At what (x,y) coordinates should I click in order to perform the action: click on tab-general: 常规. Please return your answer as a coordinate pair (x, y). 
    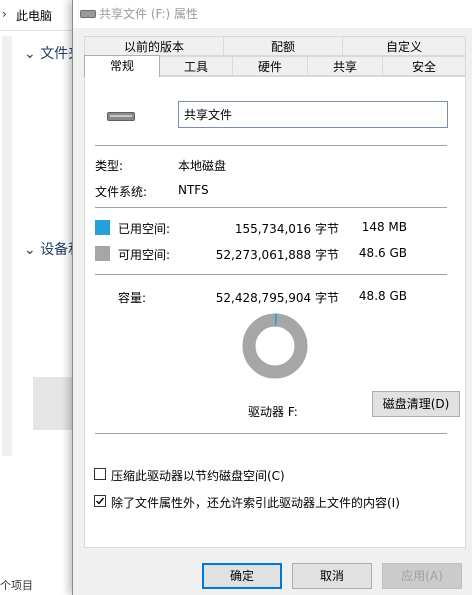
    Looking at the image, I should click on (122, 66).